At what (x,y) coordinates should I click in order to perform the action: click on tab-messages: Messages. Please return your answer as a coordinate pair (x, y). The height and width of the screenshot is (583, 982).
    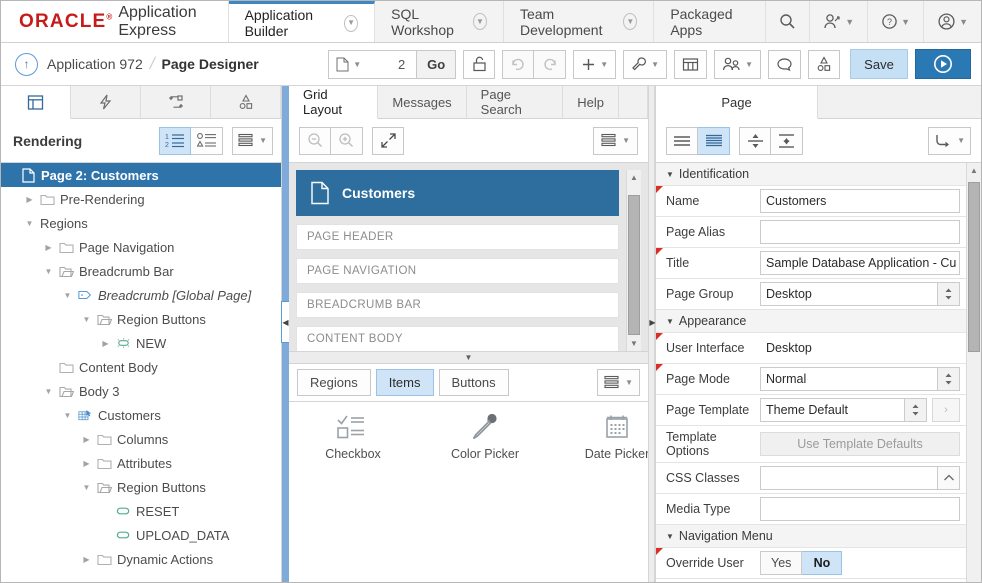
    Looking at the image, I should click on (422, 102).